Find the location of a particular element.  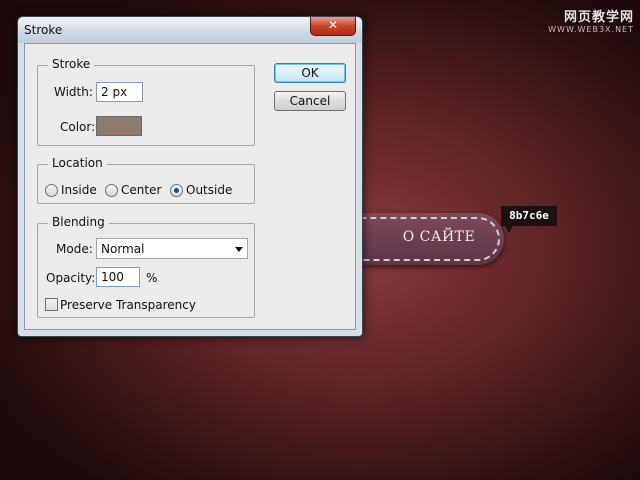

chevron-down-icon is located at coordinates (239, 249).